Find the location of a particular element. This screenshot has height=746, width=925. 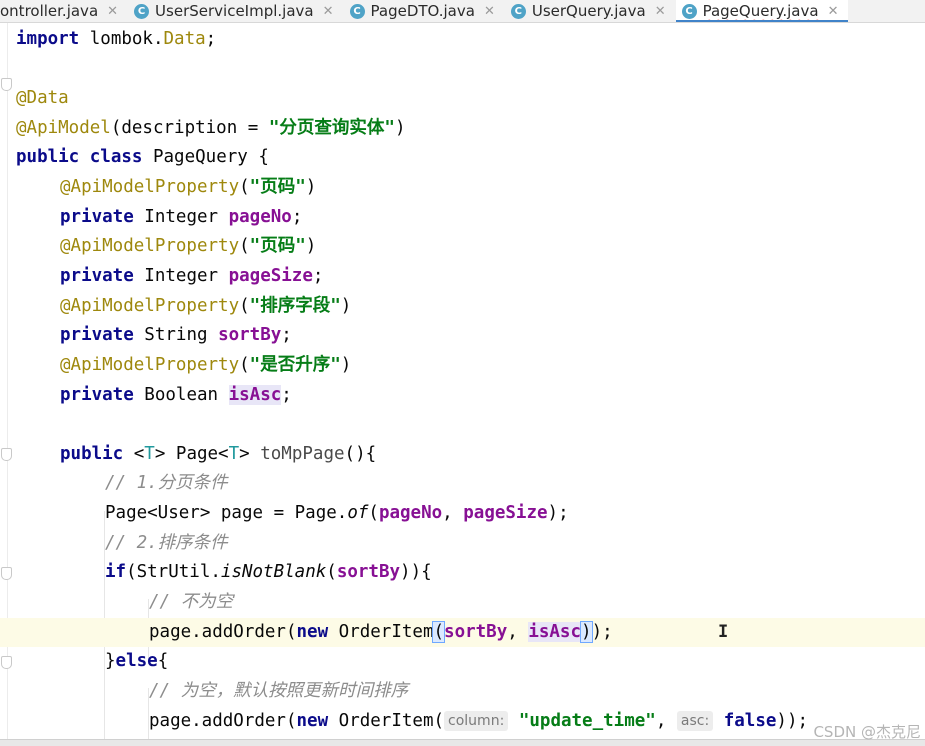

class-name: PageQuery { is located at coordinates (205, 157).